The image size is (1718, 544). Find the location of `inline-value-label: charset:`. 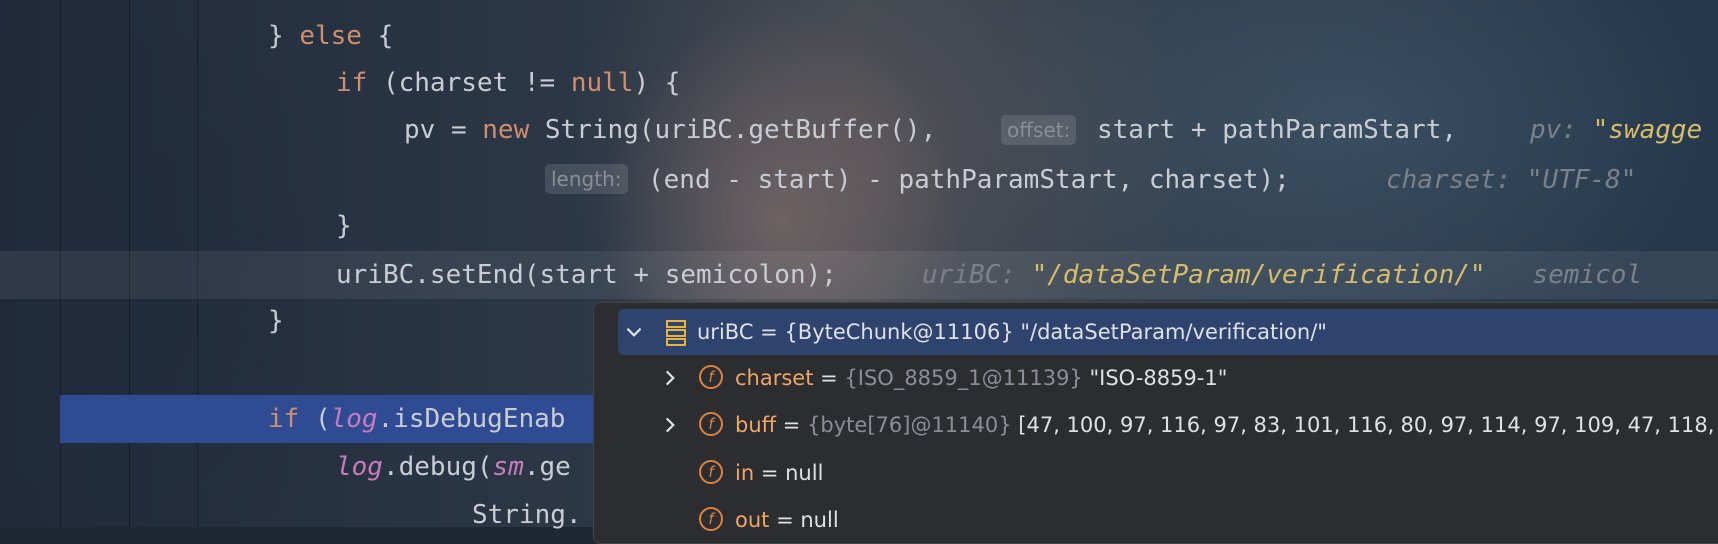

inline-value-label: charset: is located at coordinates (1449, 180).